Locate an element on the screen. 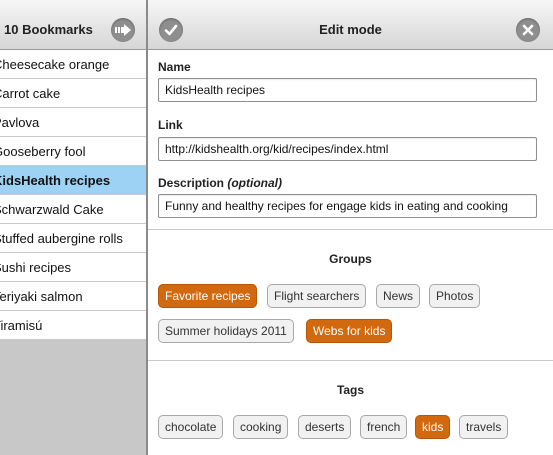  bookmark-item: Cheesecake orange is located at coordinates (73, 64).